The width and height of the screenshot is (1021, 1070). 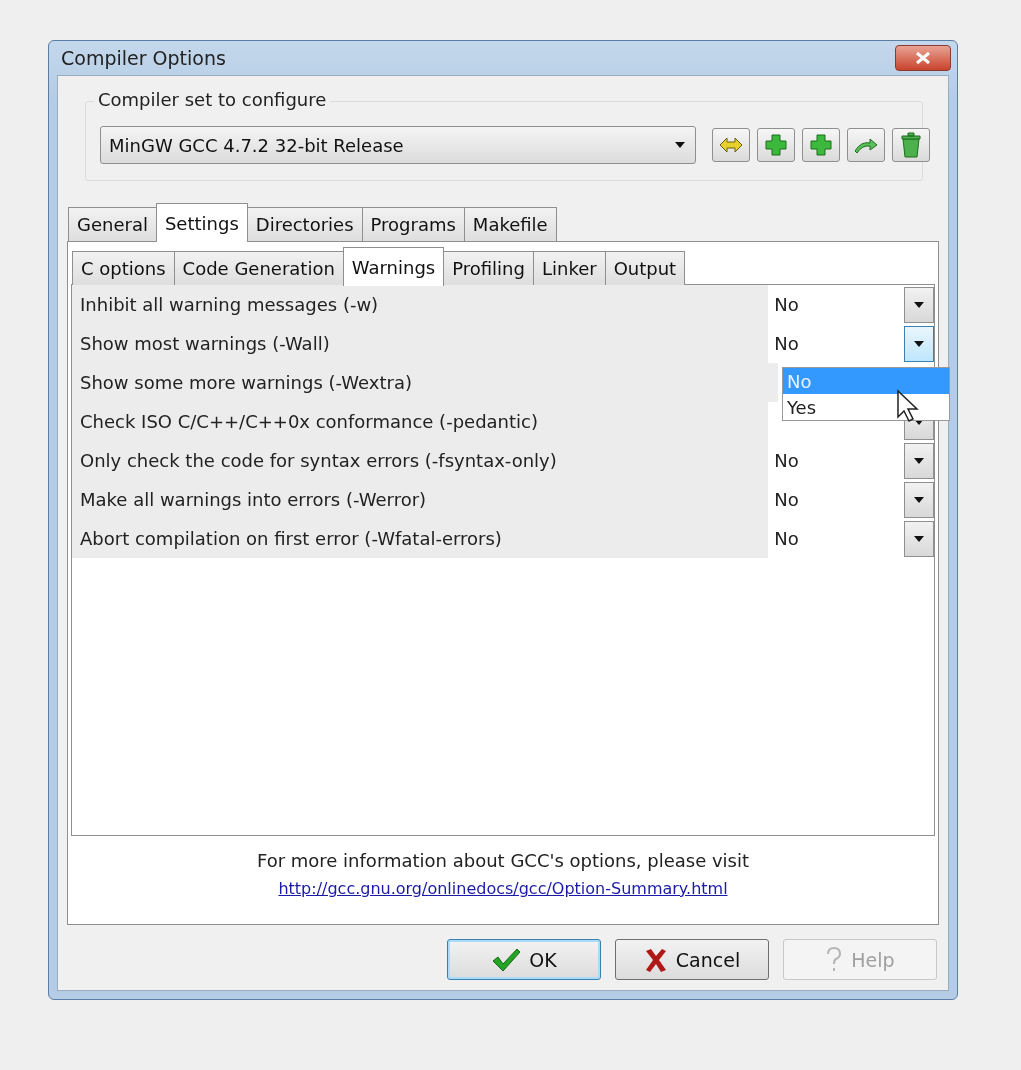 I want to click on arrow-icon, so click(x=866, y=145).